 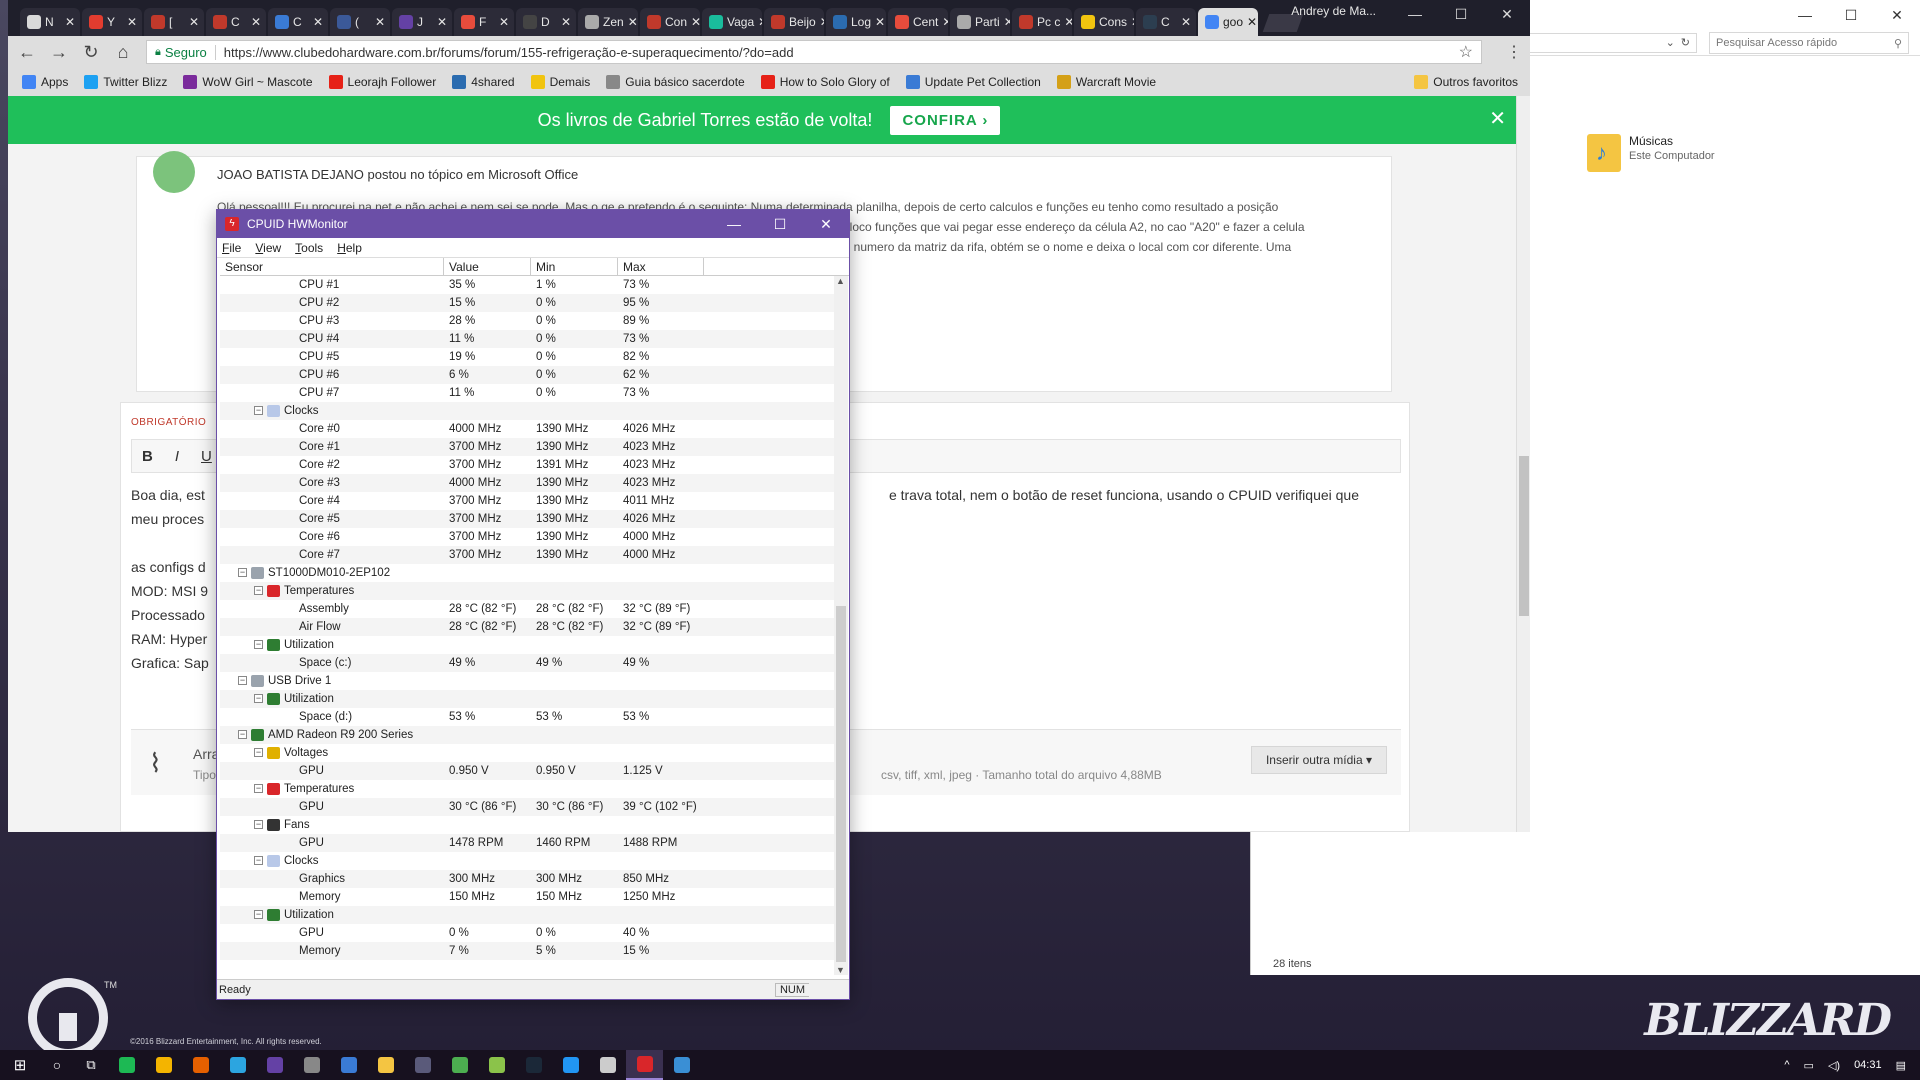 I want to click on sensor-row: Core #5 3700 MHz 1390 MHz 4026 MHz, so click(x=528, y=519).